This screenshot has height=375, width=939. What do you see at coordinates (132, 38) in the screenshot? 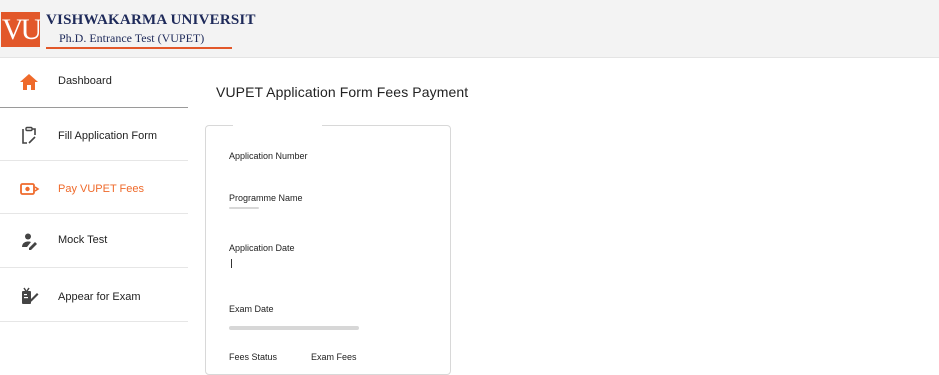
I see `exam-subtitle: Ph.D. Entrance Test (VUPET)` at bounding box center [132, 38].